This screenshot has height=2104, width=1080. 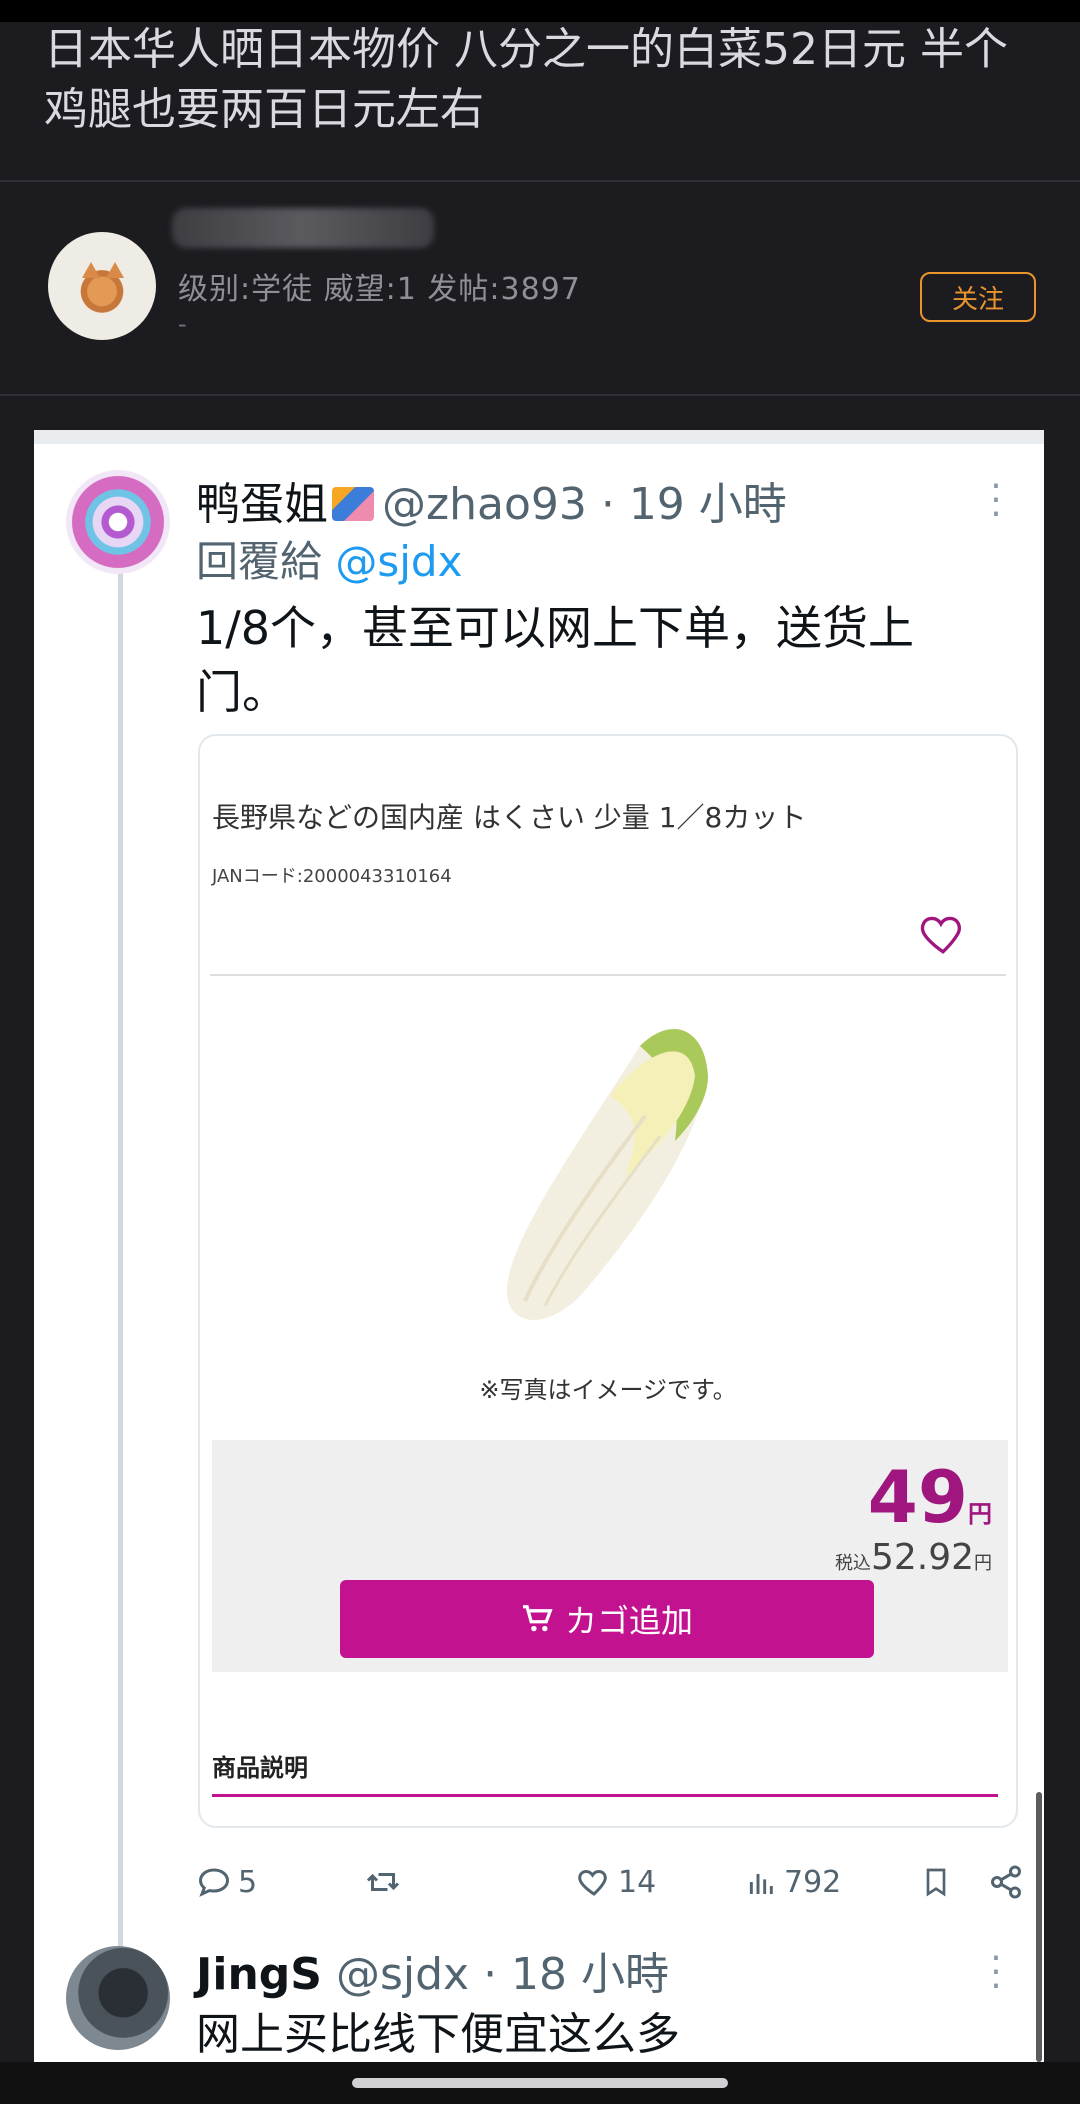 I want to click on author-avatar, so click(x=102, y=286).